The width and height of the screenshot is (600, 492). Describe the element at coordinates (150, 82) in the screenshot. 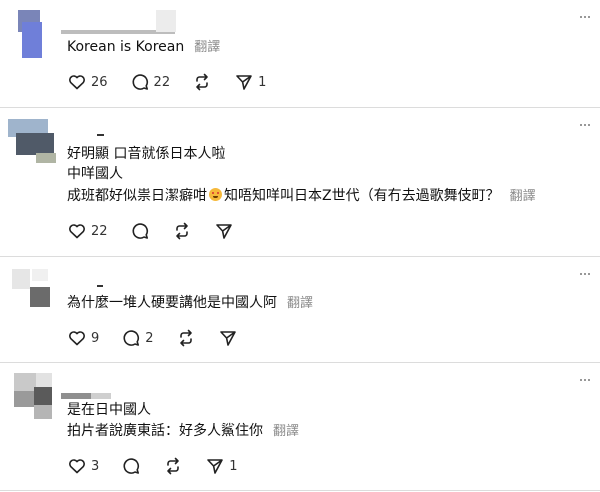

I see `reply-button: 22` at that location.